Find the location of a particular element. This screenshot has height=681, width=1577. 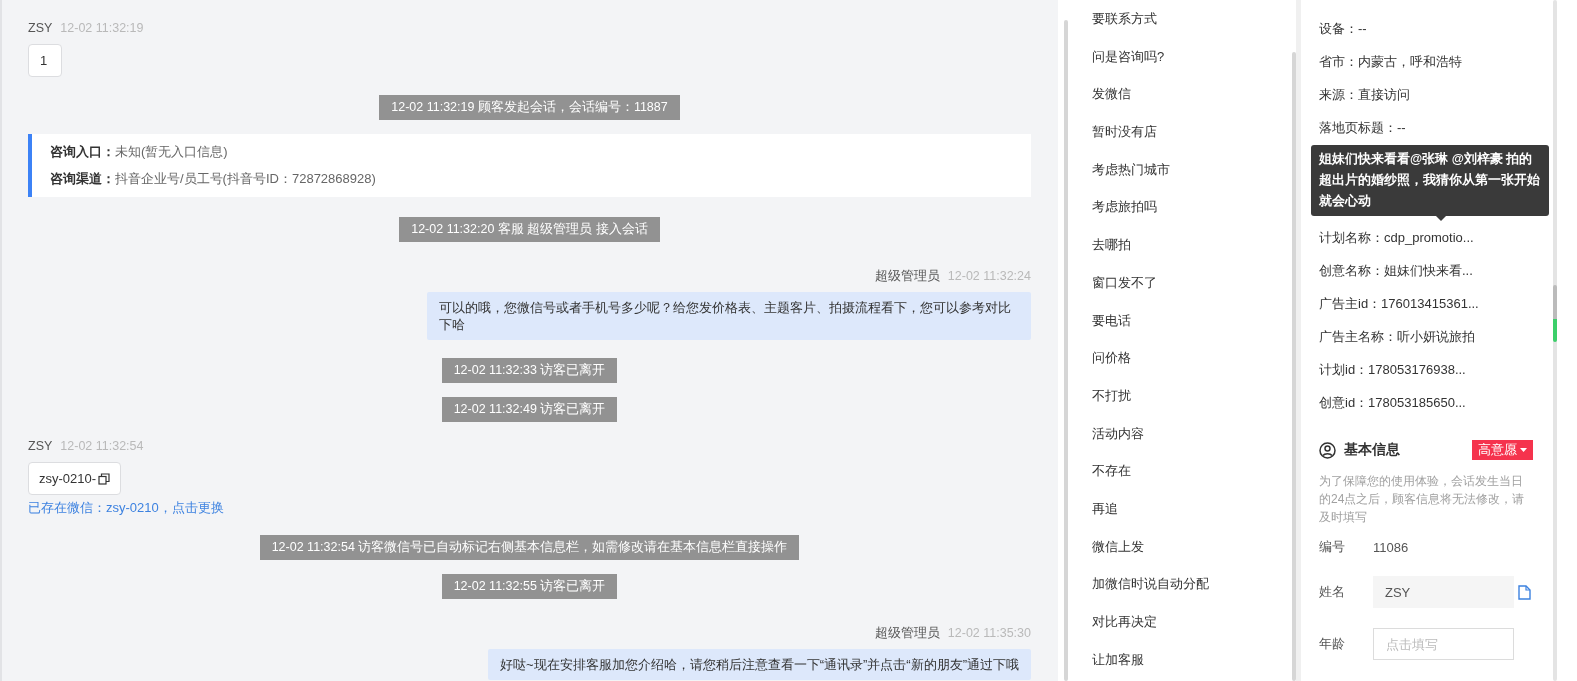

quick-reply-item: 对比再决定 is located at coordinates (1180, 622).